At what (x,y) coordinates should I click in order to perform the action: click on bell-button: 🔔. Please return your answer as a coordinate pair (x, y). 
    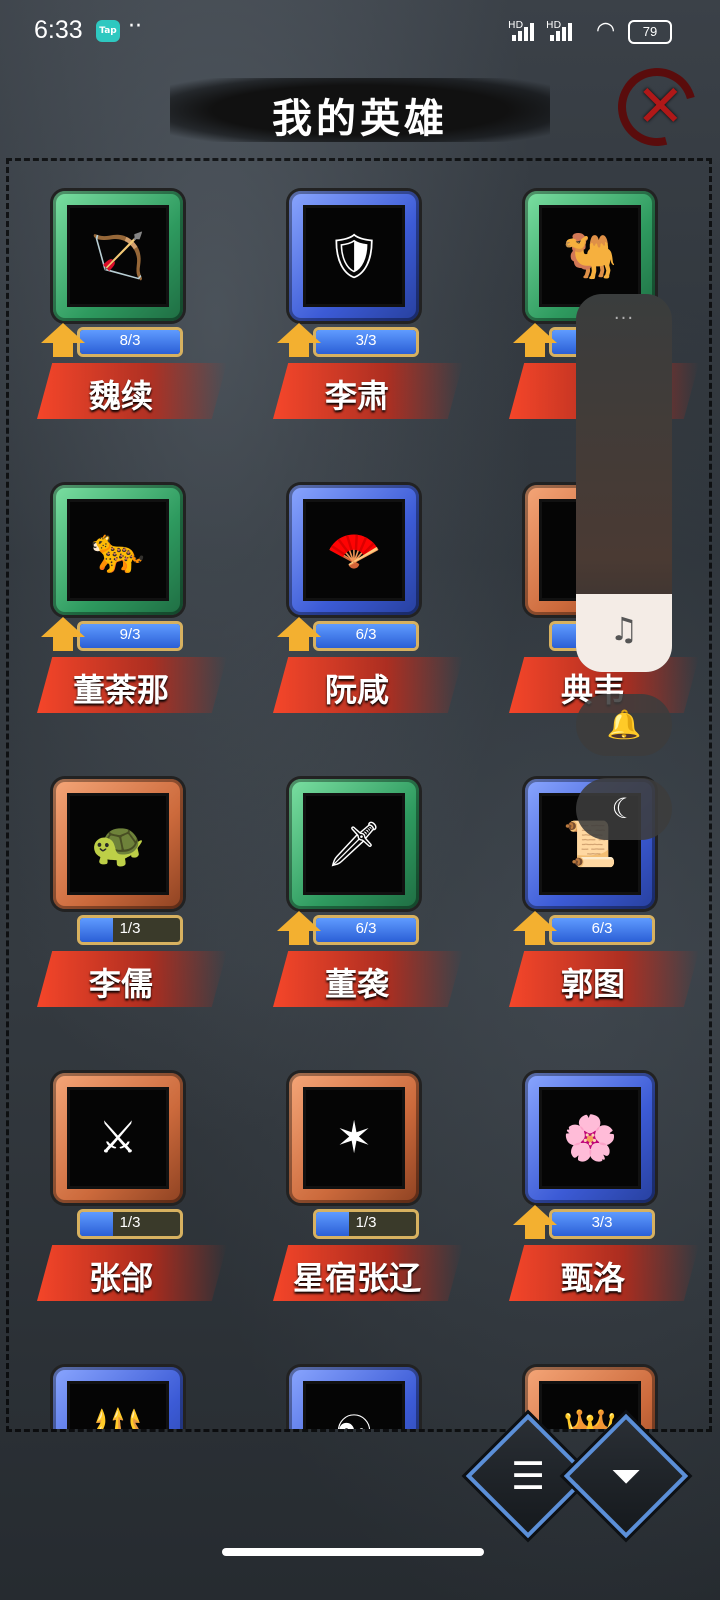
    Looking at the image, I should click on (624, 725).